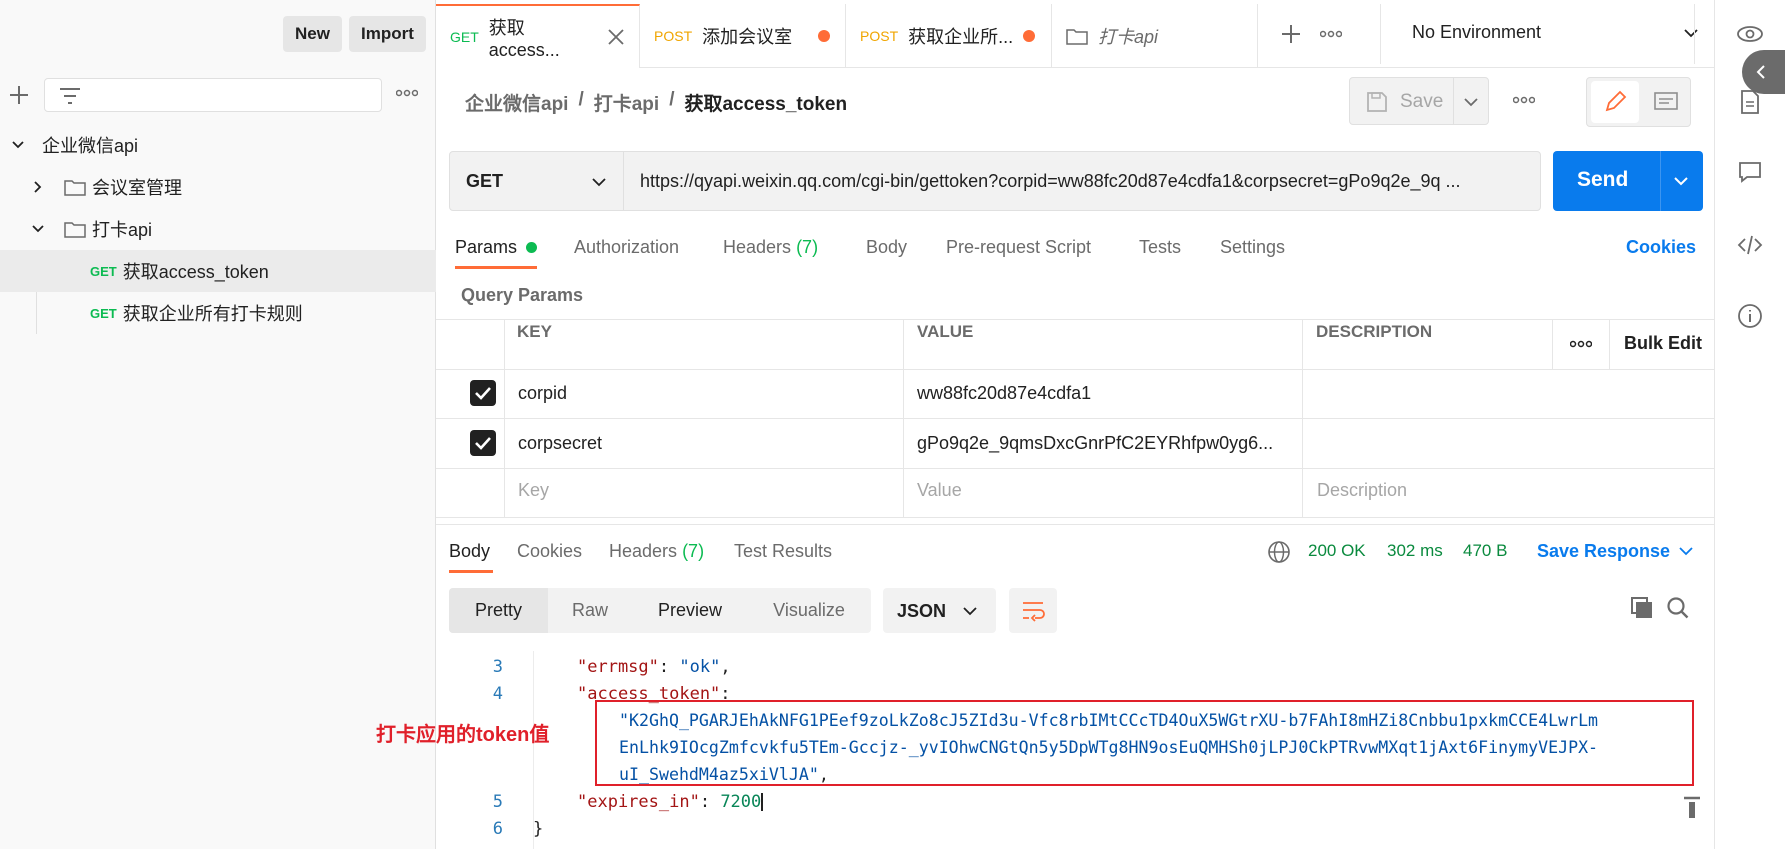  Describe the element at coordinates (626, 247) in the screenshot. I see `tab-authorization: Authorization` at that location.